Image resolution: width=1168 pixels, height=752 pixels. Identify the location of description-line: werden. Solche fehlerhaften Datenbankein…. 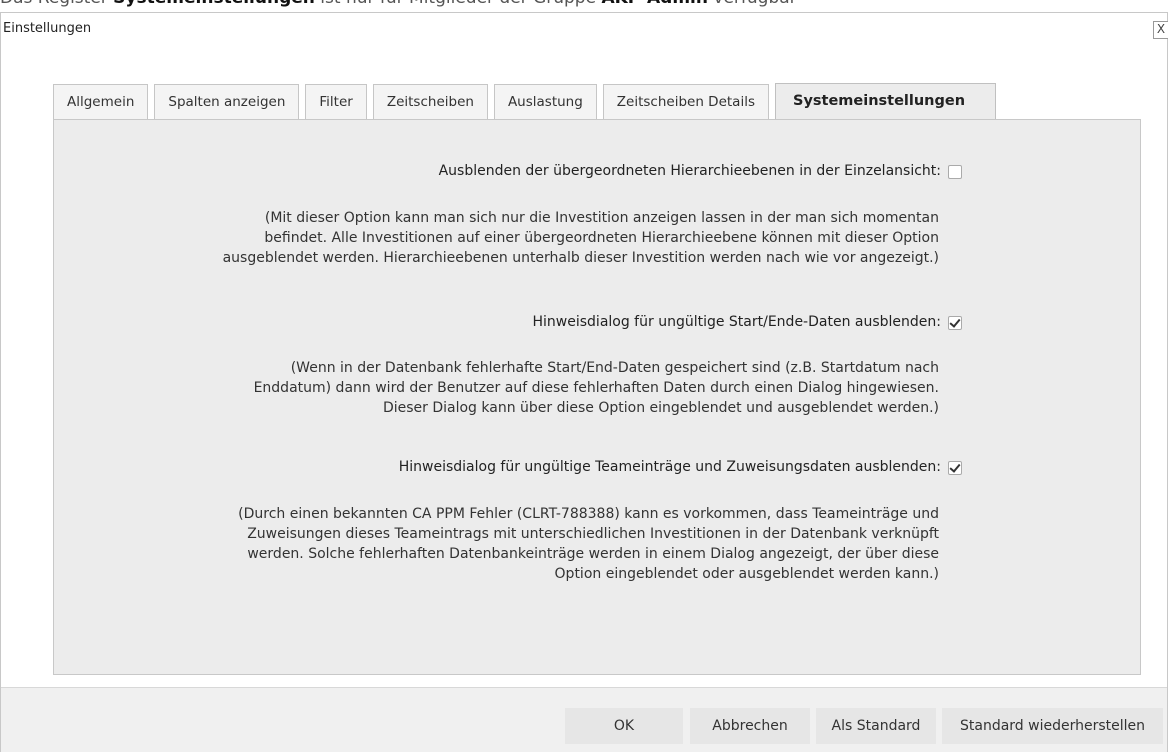
(593, 554).